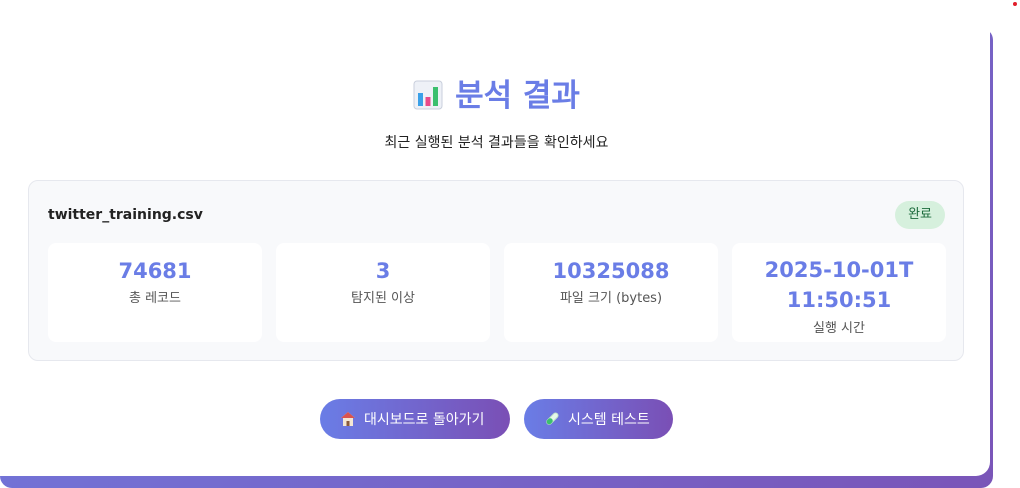 The image size is (1020, 488). Describe the element at coordinates (920, 215) in the screenshot. I see `status-badge: 완료` at that location.